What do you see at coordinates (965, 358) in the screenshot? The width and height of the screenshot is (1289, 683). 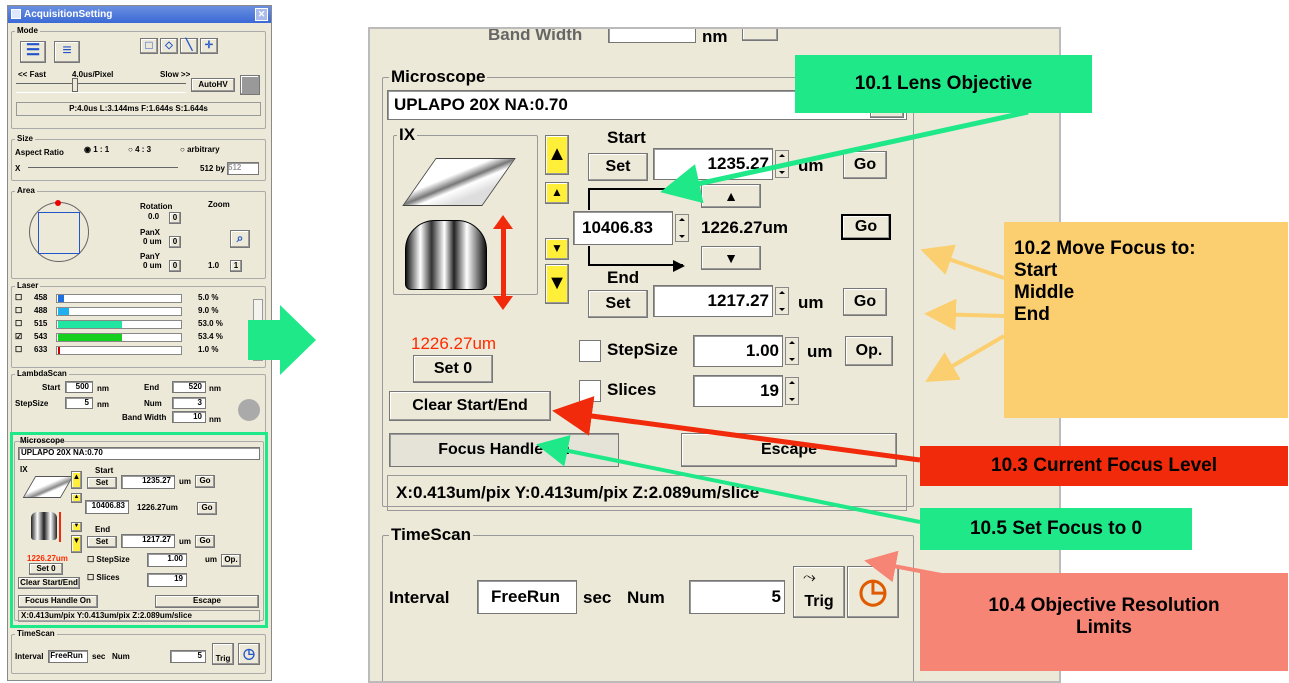 I see `arrow-move-end` at bounding box center [965, 358].